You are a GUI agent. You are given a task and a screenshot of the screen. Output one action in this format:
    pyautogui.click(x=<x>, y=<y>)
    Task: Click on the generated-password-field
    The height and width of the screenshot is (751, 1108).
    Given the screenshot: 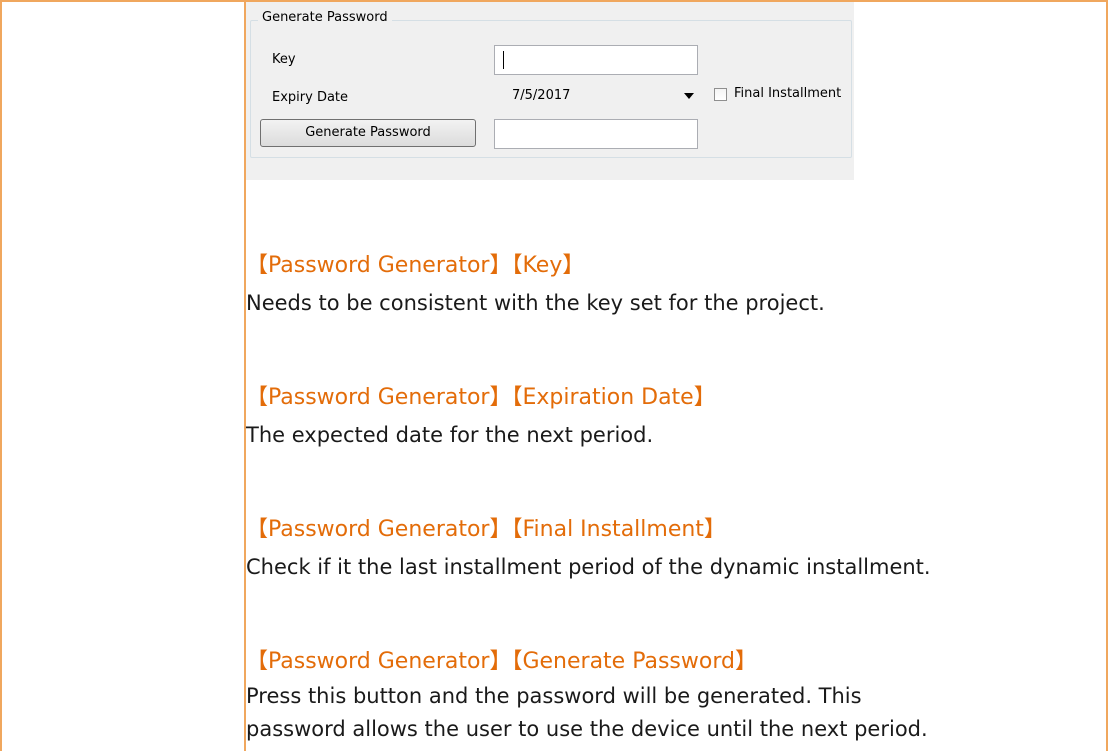 What is the action you would take?
    pyautogui.click(x=596, y=134)
    